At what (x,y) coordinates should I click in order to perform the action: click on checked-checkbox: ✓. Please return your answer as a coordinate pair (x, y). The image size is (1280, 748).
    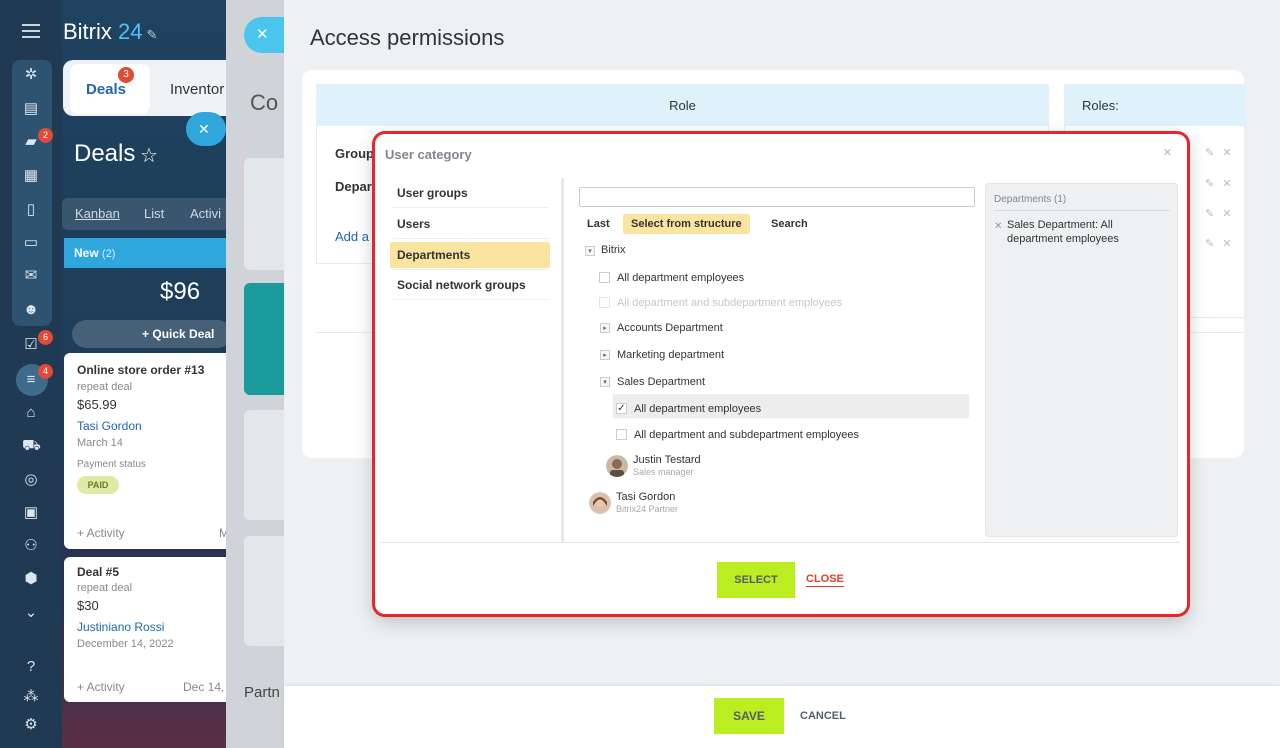
    Looking at the image, I should click on (621, 408).